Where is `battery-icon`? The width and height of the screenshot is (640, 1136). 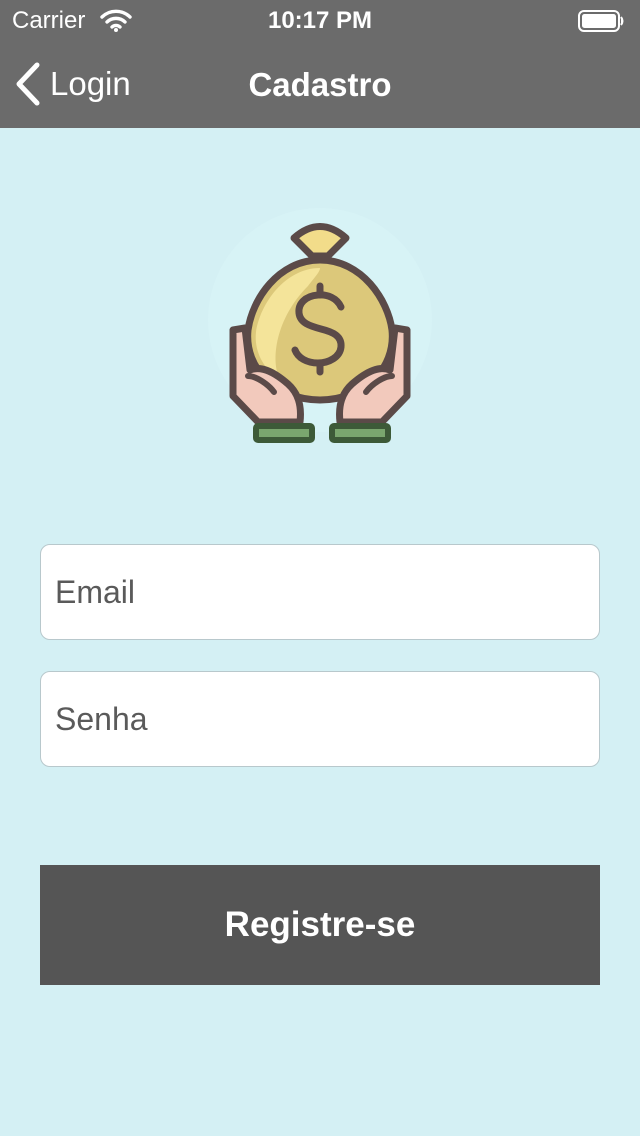
battery-icon is located at coordinates (601, 21).